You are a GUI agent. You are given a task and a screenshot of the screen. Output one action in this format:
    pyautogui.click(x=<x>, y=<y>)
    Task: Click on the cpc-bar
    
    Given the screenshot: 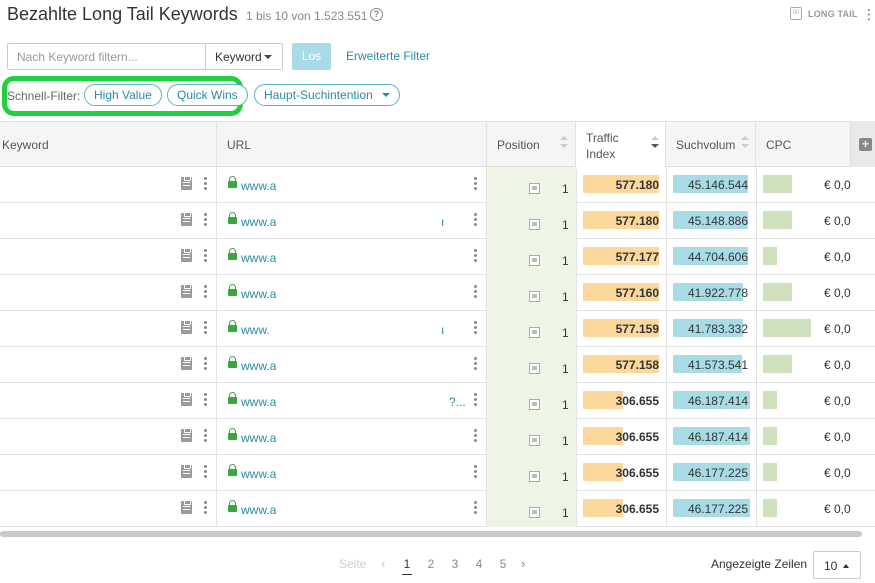 What is the action you would take?
    pyautogui.click(x=777, y=364)
    